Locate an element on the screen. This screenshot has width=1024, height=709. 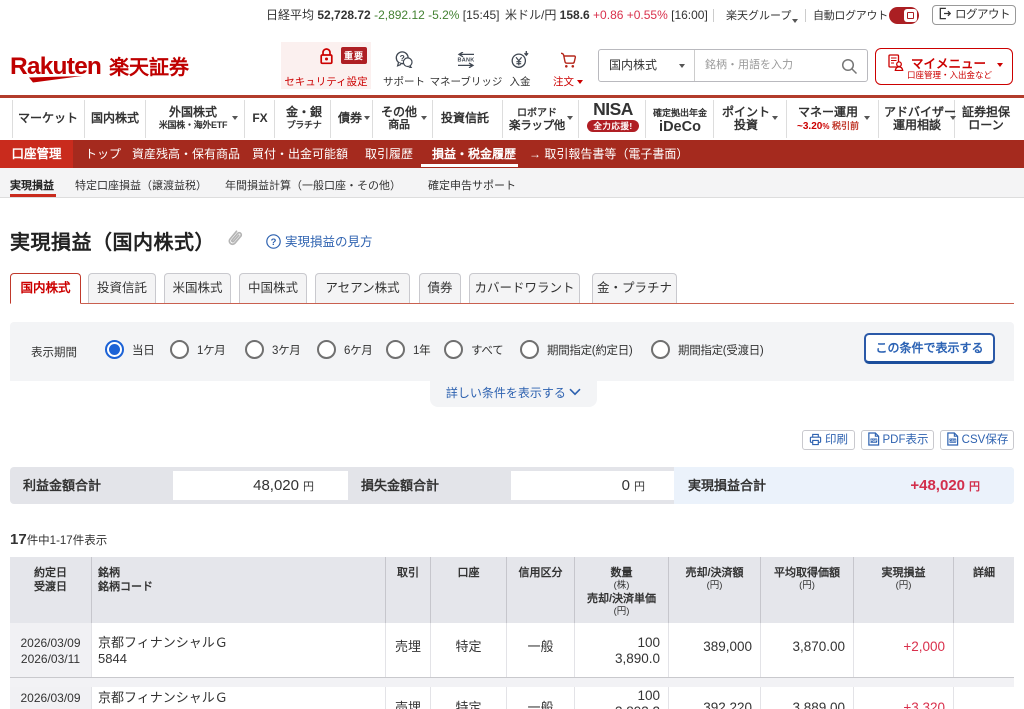
svg-text: BANK is located at coordinates (465, 61).